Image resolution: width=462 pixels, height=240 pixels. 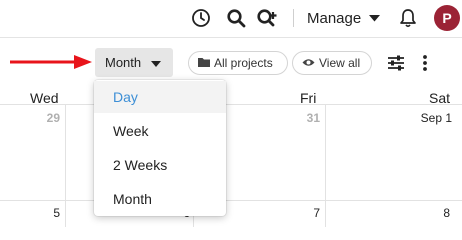 I want to click on avatar: P, so click(x=447, y=18).